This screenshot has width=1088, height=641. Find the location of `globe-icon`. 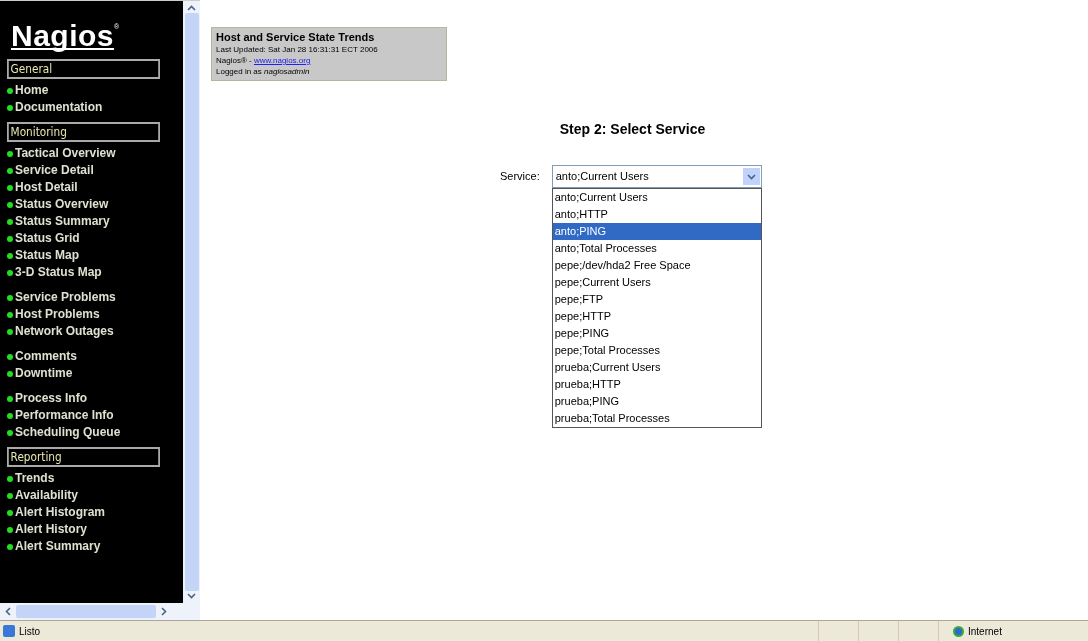

globe-icon is located at coordinates (958, 631).